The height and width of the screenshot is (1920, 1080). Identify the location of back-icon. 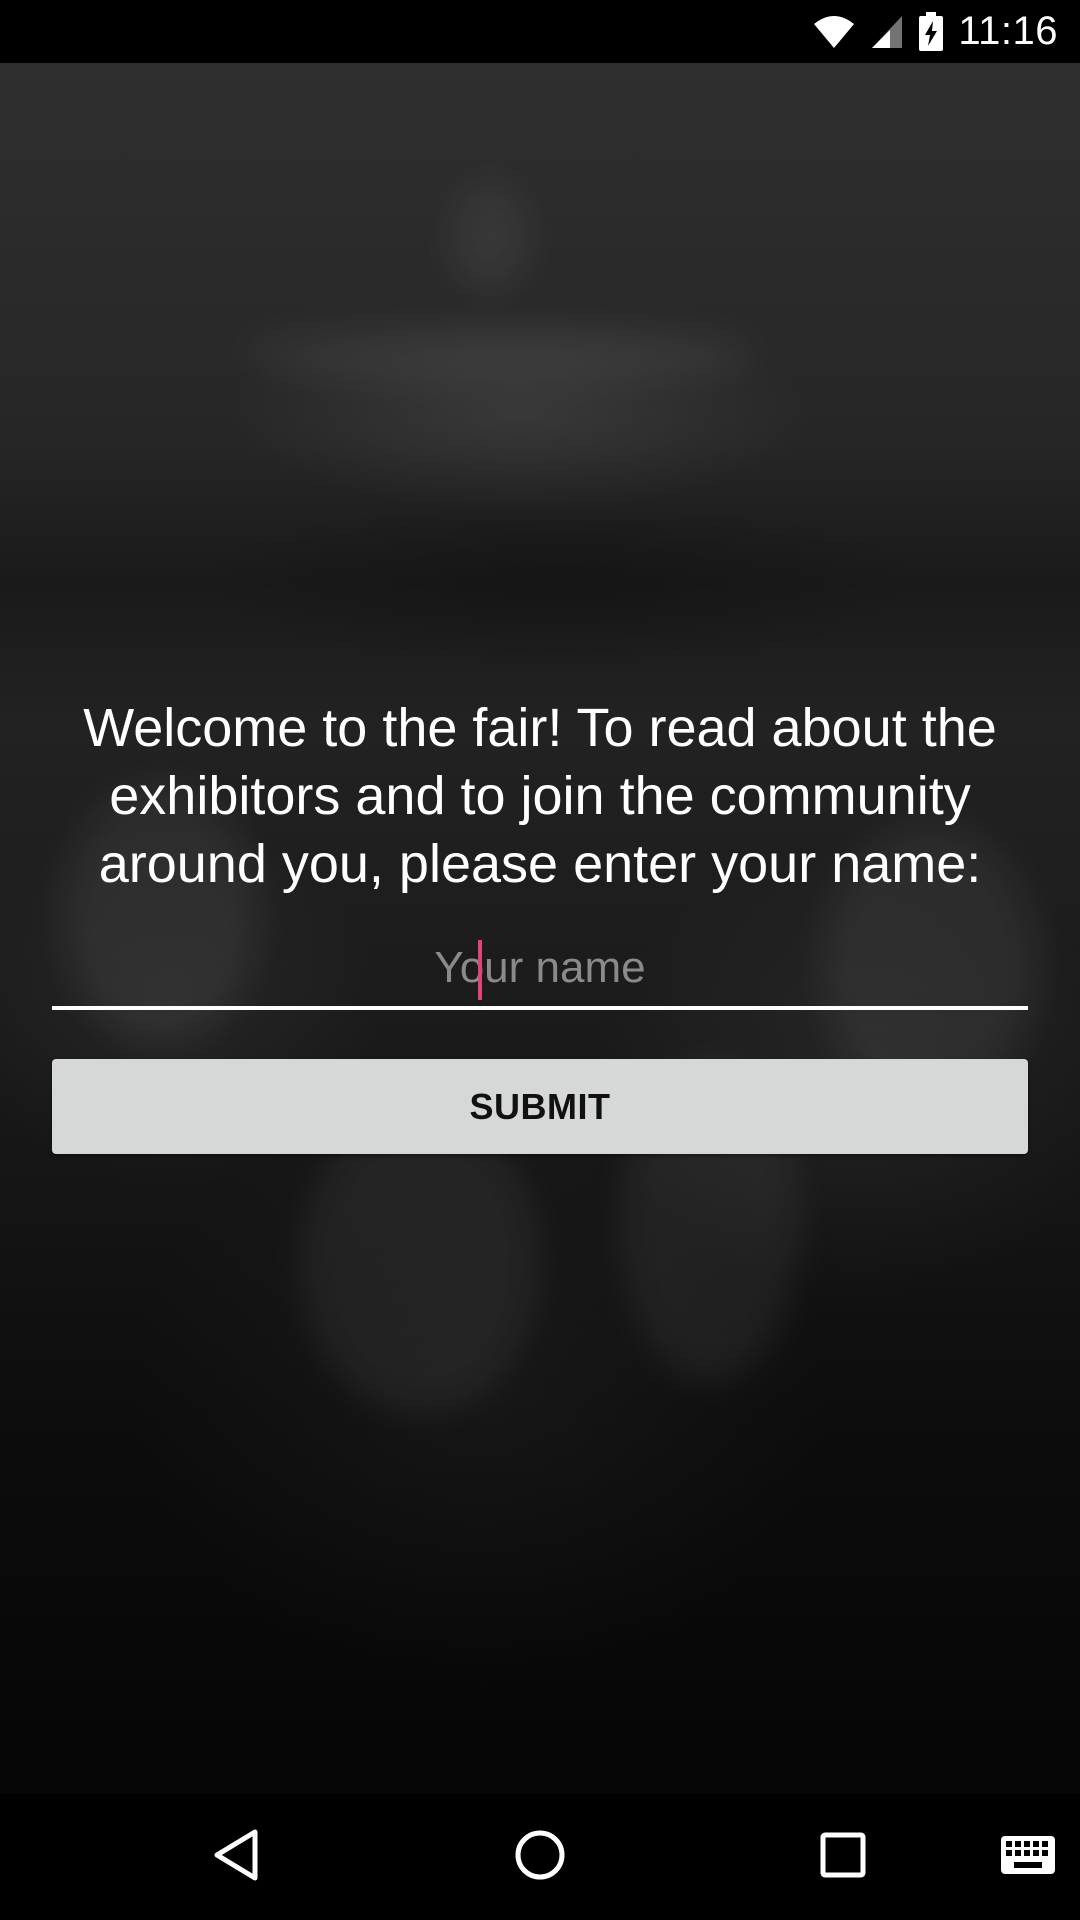
(236, 1857).